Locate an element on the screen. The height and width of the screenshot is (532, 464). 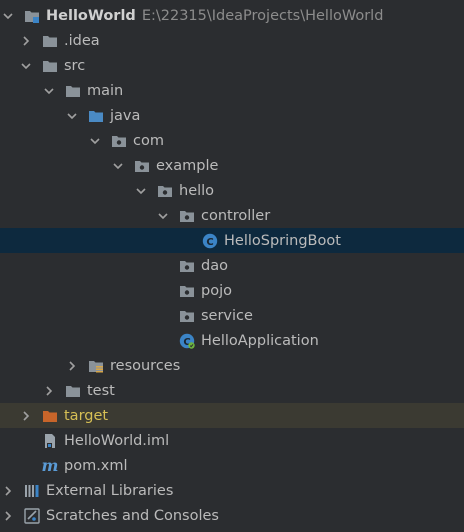
tree-label-pom-file: pom.xml is located at coordinates (96, 465).